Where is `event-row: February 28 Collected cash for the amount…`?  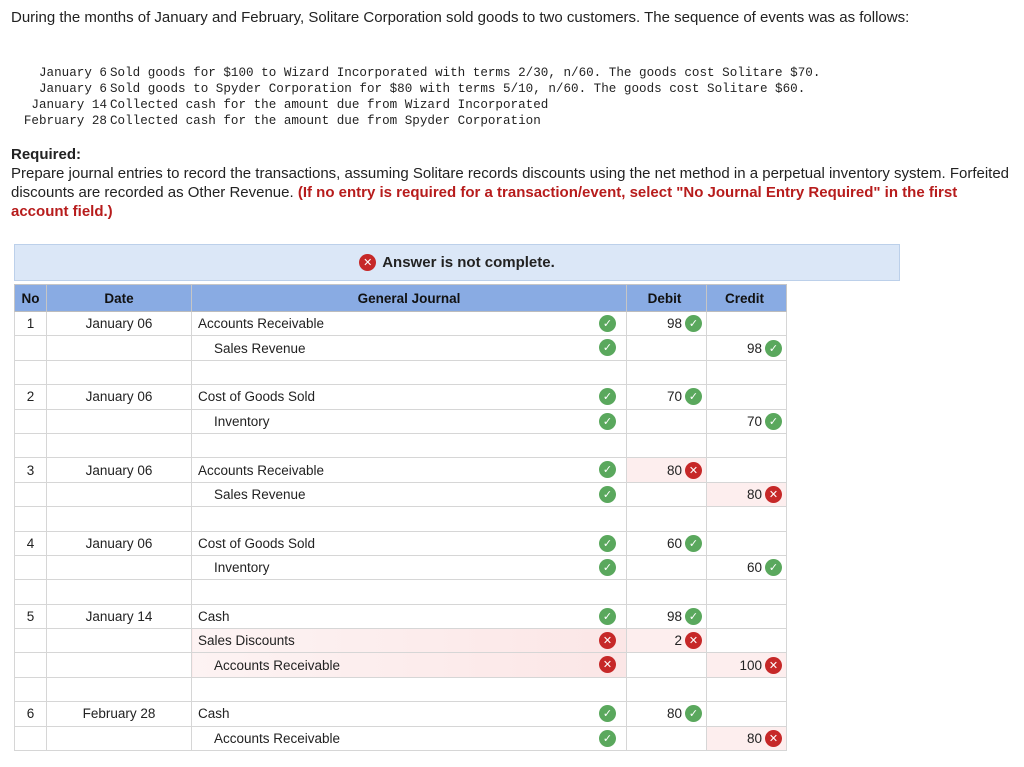 event-row: February 28 Collected cash for the amount… is located at coordinates (415, 121).